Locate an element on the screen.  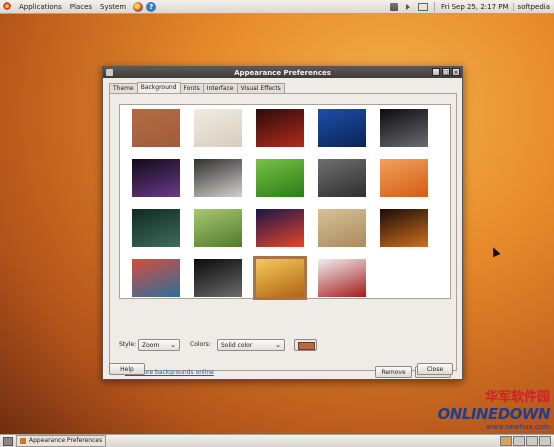
volume-icon is located at coordinates (408, 6).